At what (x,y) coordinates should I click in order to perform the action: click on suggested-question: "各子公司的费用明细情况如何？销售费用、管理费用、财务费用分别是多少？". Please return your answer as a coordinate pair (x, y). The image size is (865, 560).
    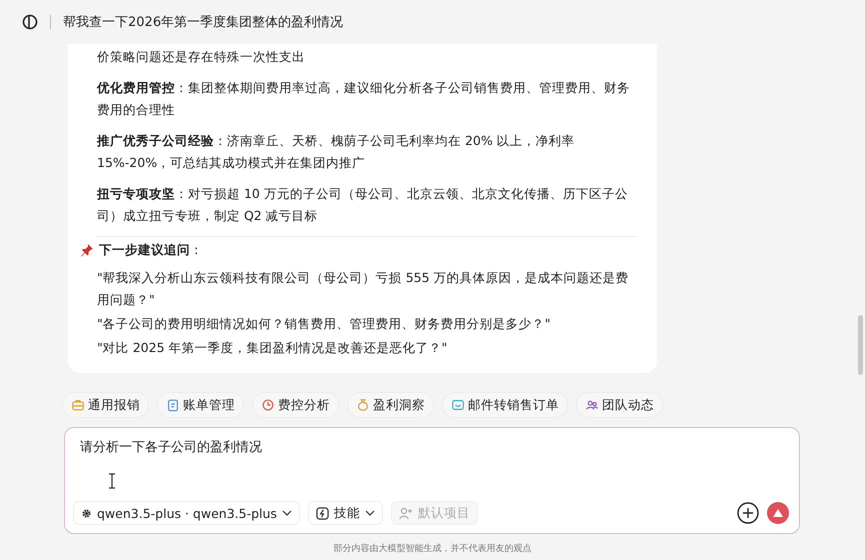
    Looking at the image, I should click on (367, 324).